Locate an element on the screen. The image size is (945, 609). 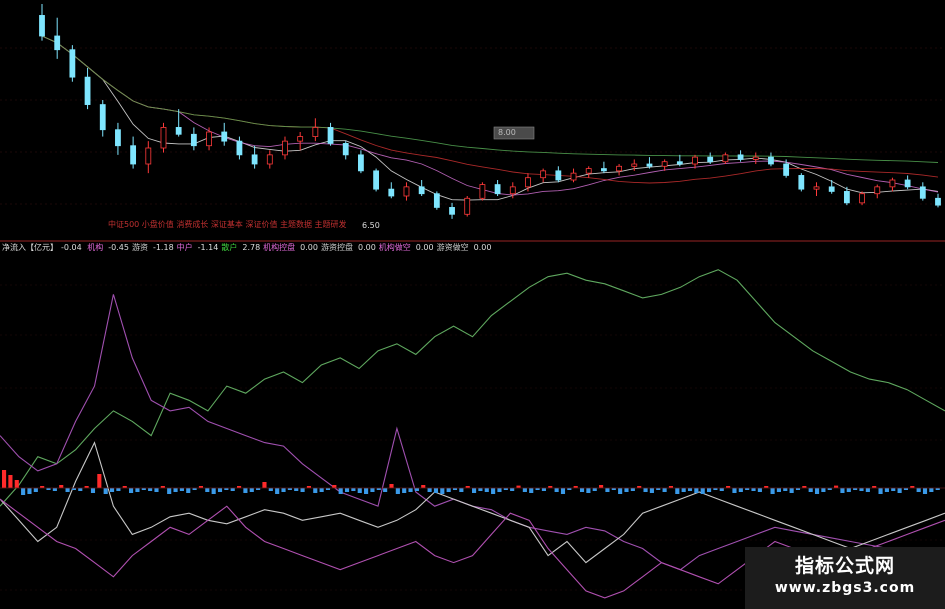
watermark-title: 指标公式网 is located at coordinates (844, 566).